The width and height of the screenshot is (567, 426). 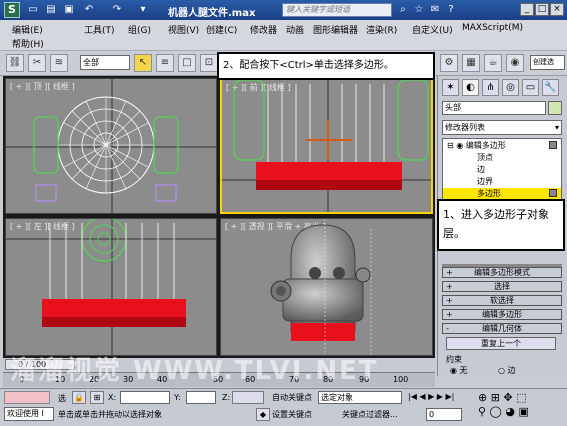 I want to click on menu-maxscript: MAXScript(M), so click(x=492, y=28).